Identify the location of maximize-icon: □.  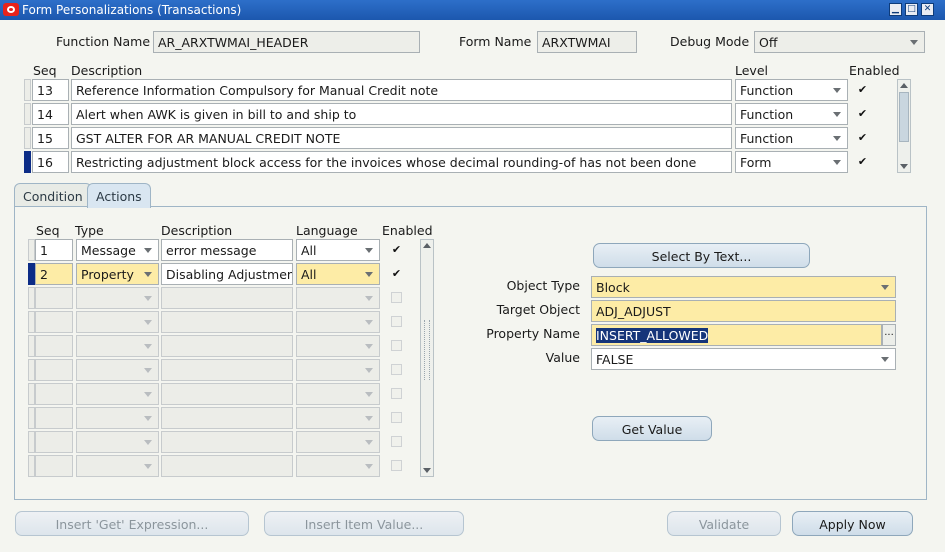
(911, 9).